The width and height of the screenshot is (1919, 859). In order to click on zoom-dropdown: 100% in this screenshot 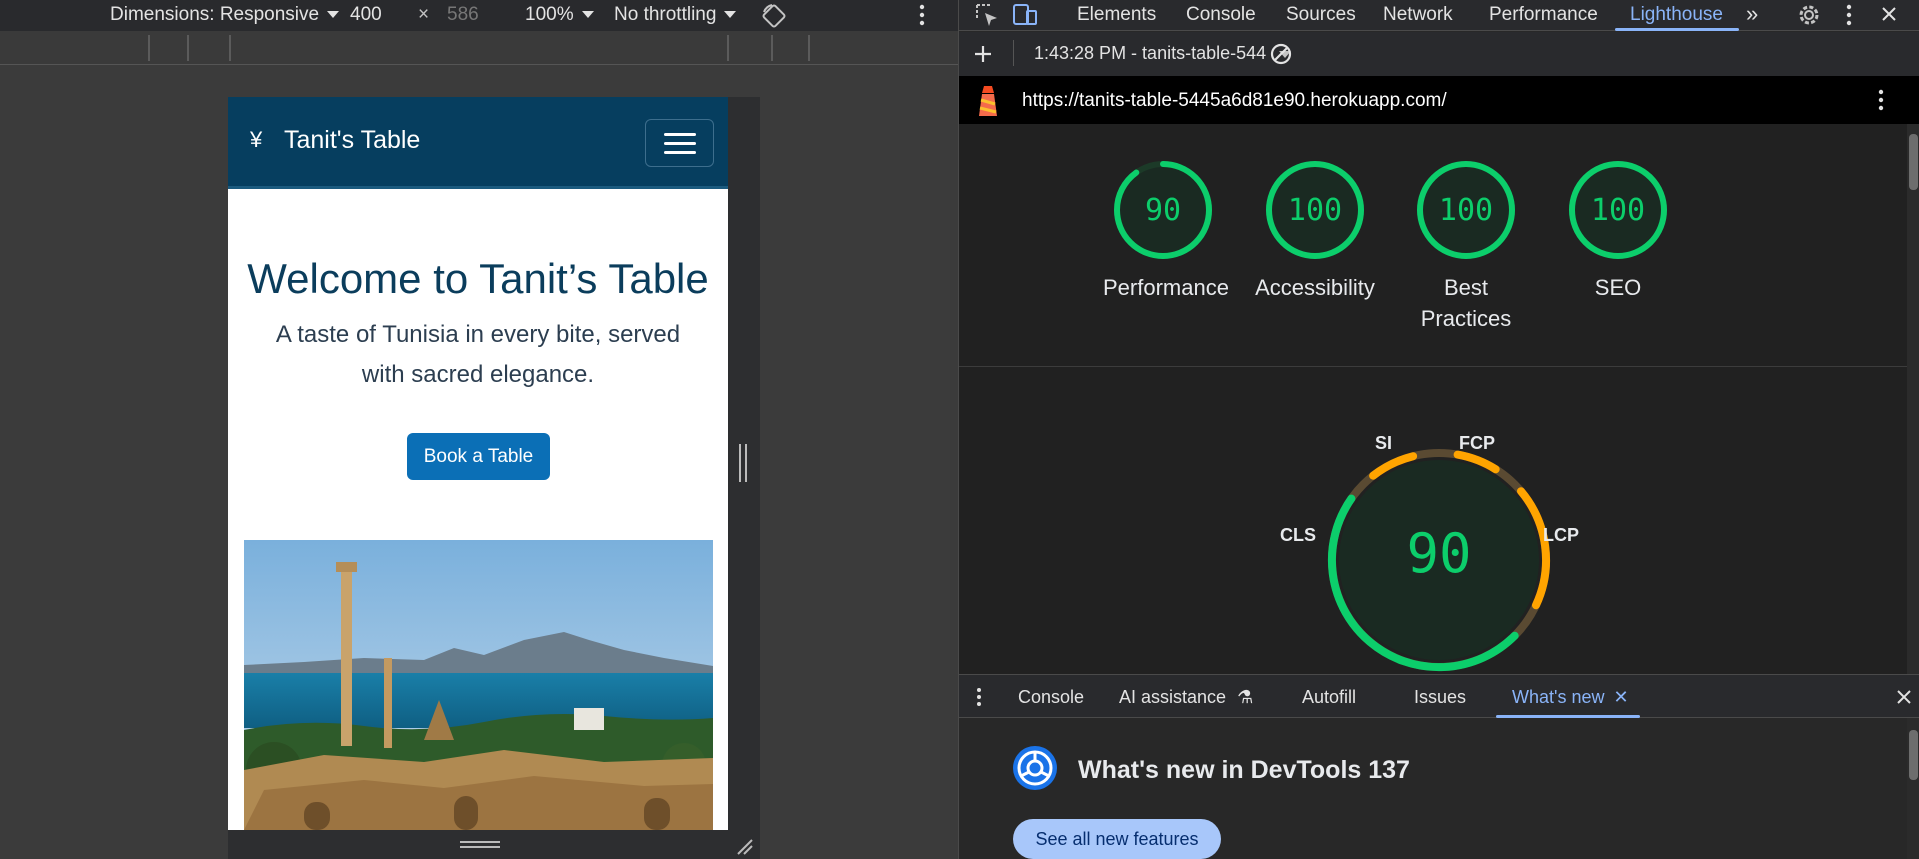, I will do `click(559, 15)`.